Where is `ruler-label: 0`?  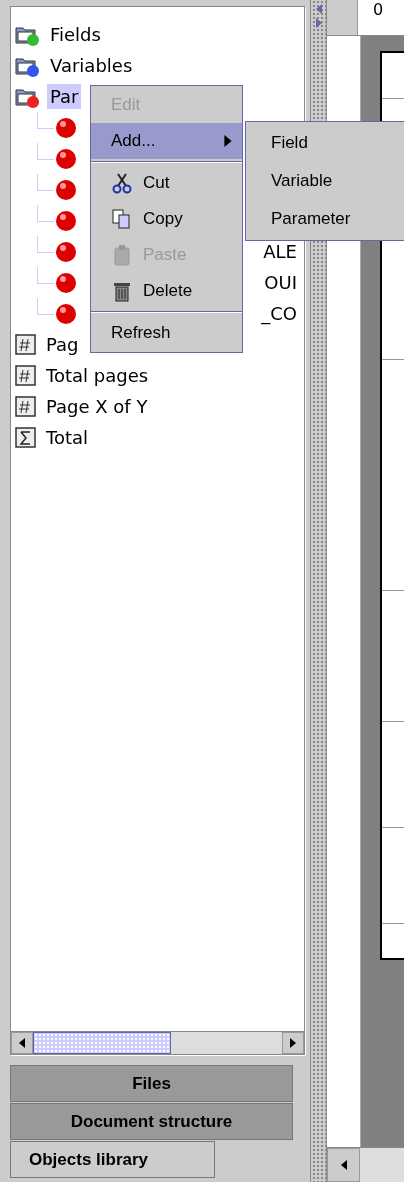 ruler-label: 0 is located at coordinates (378, 9).